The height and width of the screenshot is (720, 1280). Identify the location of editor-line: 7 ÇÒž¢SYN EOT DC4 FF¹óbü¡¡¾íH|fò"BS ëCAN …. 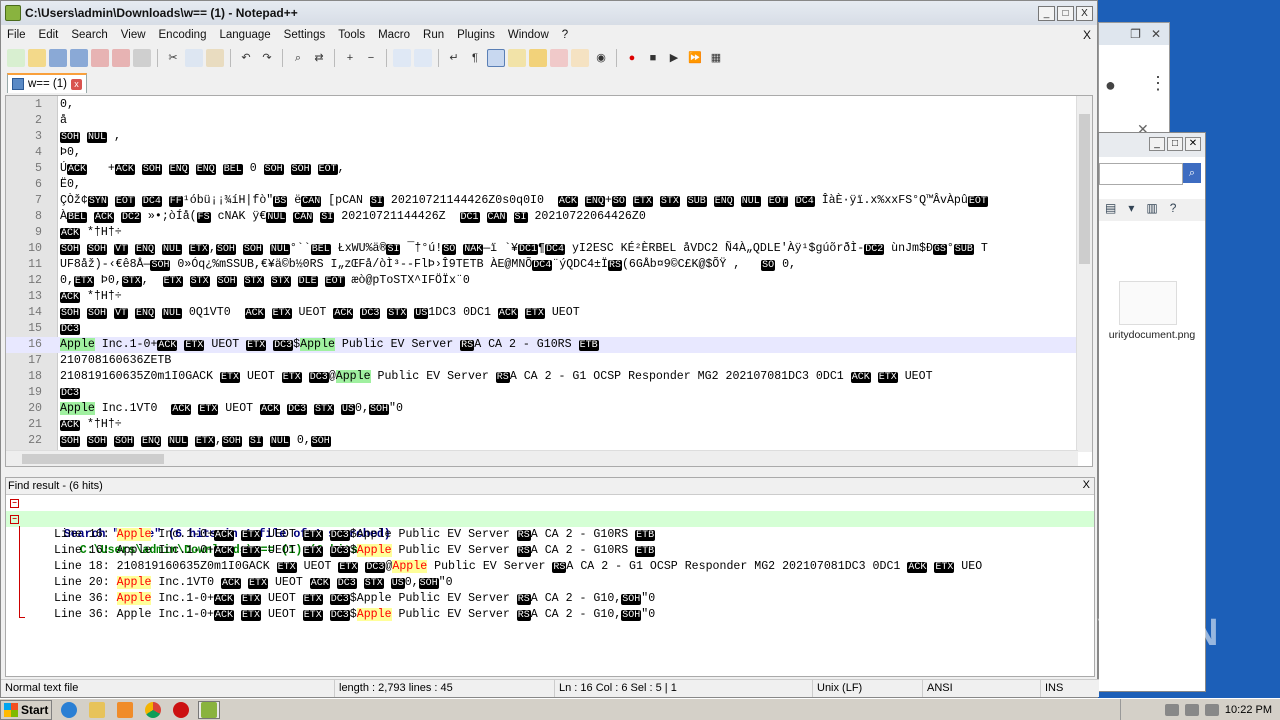
(542, 201).